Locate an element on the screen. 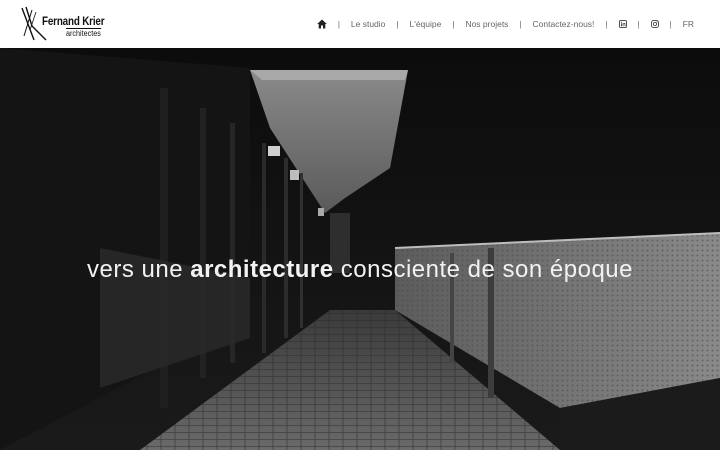 Image resolution: width=720 pixels, height=450 pixels. tagline-end: consciente de son époque is located at coordinates (483, 269).